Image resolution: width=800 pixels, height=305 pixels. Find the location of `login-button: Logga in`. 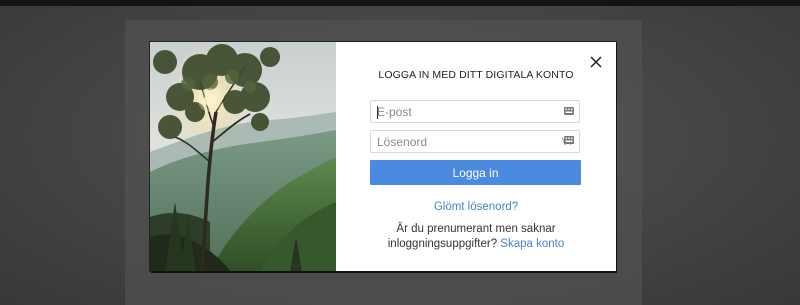

login-button: Logga in is located at coordinates (475, 172).